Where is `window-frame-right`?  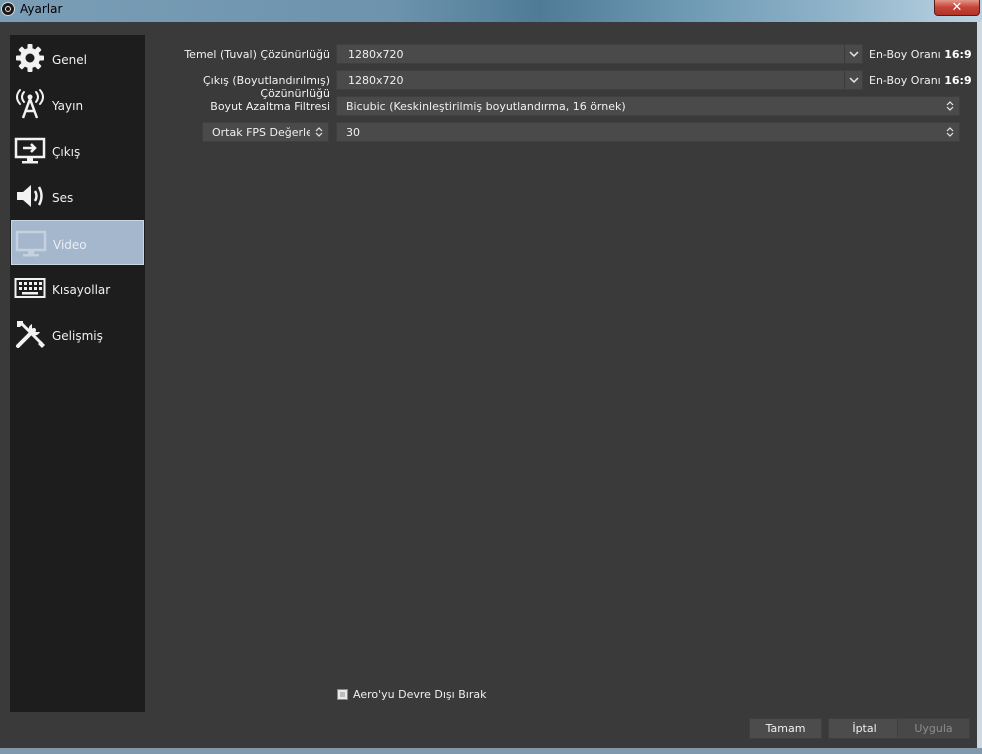
window-frame-right is located at coordinates (979, 388).